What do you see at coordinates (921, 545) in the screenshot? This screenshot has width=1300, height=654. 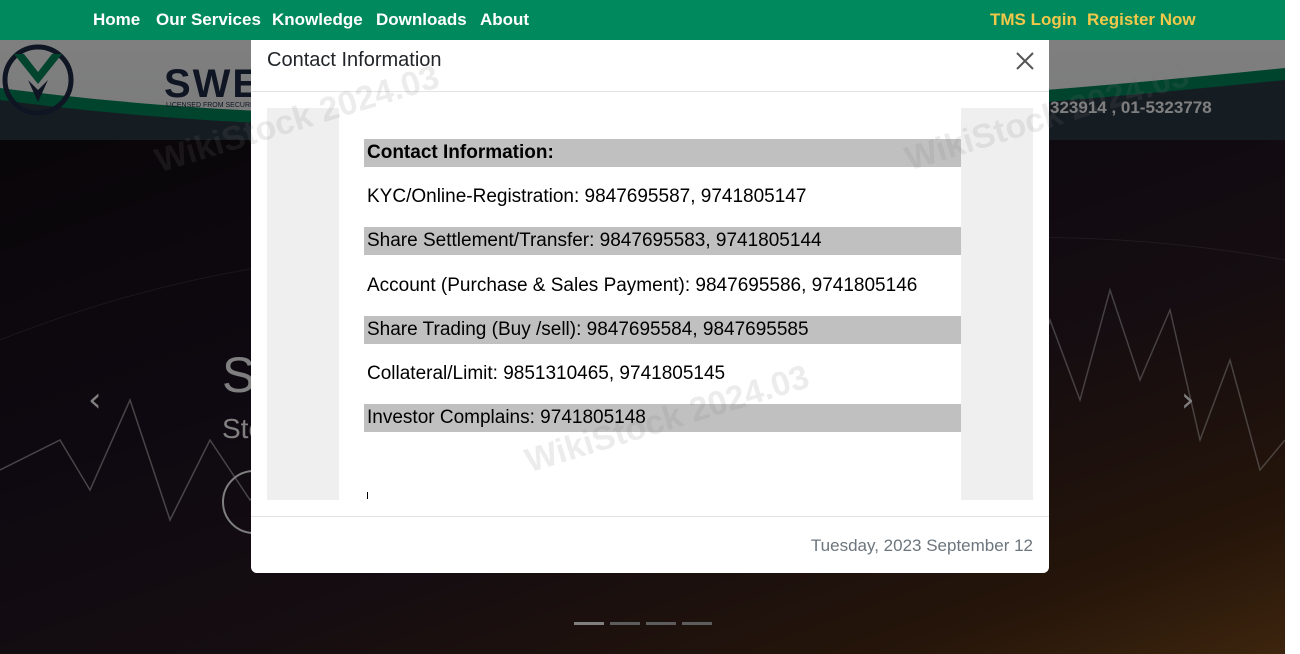 I see `modal-date: Tuesday, 2023 September 12` at bounding box center [921, 545].